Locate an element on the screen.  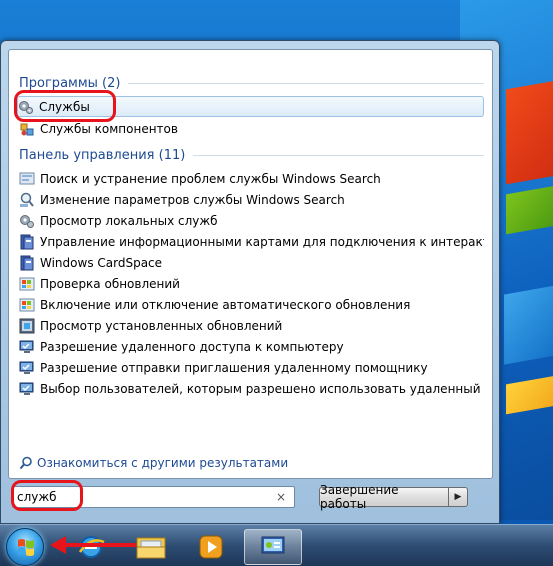
result-component-services: Службы компонентов is located at coordinates (251, 128).